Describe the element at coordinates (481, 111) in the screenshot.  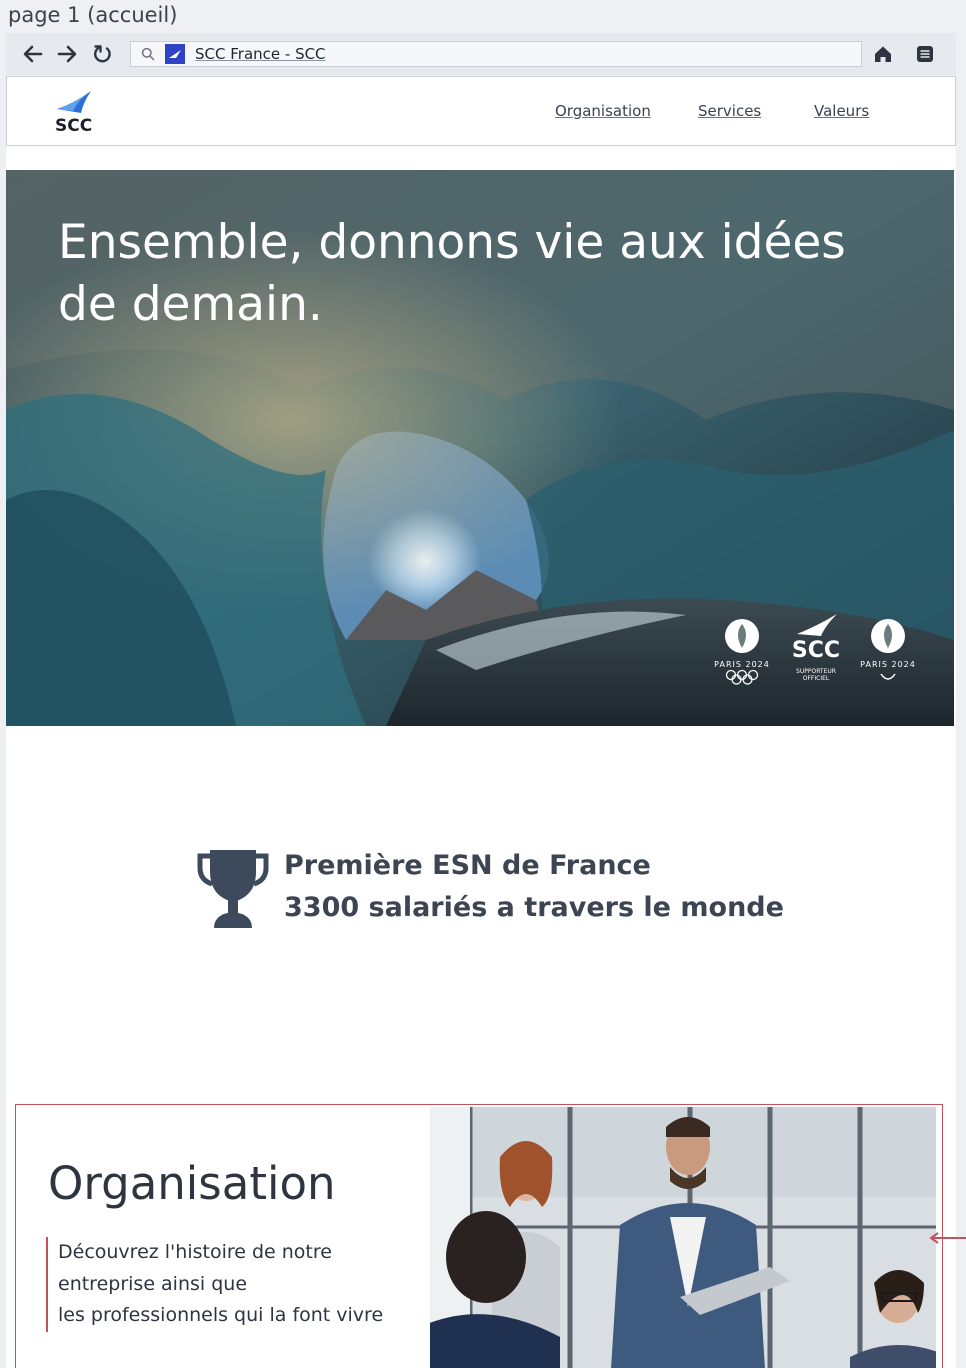
I see `site-header: SCC Organisation Services Valeurs` at that location.